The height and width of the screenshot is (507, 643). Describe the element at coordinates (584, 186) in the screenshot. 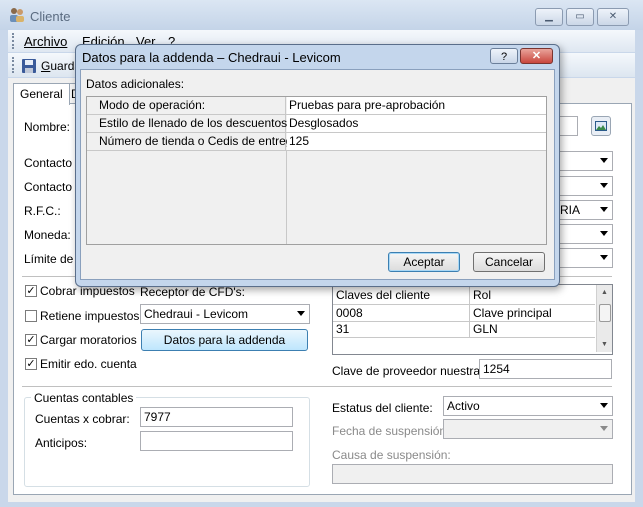

I see `contacto2-combo` at that location.